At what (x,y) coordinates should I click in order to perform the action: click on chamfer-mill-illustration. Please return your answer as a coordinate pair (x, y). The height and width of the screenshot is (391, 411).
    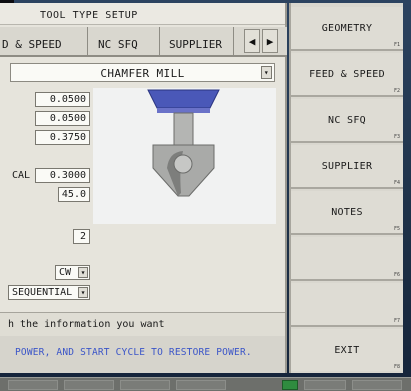
    Looking at the image, I should click on (183, 143).